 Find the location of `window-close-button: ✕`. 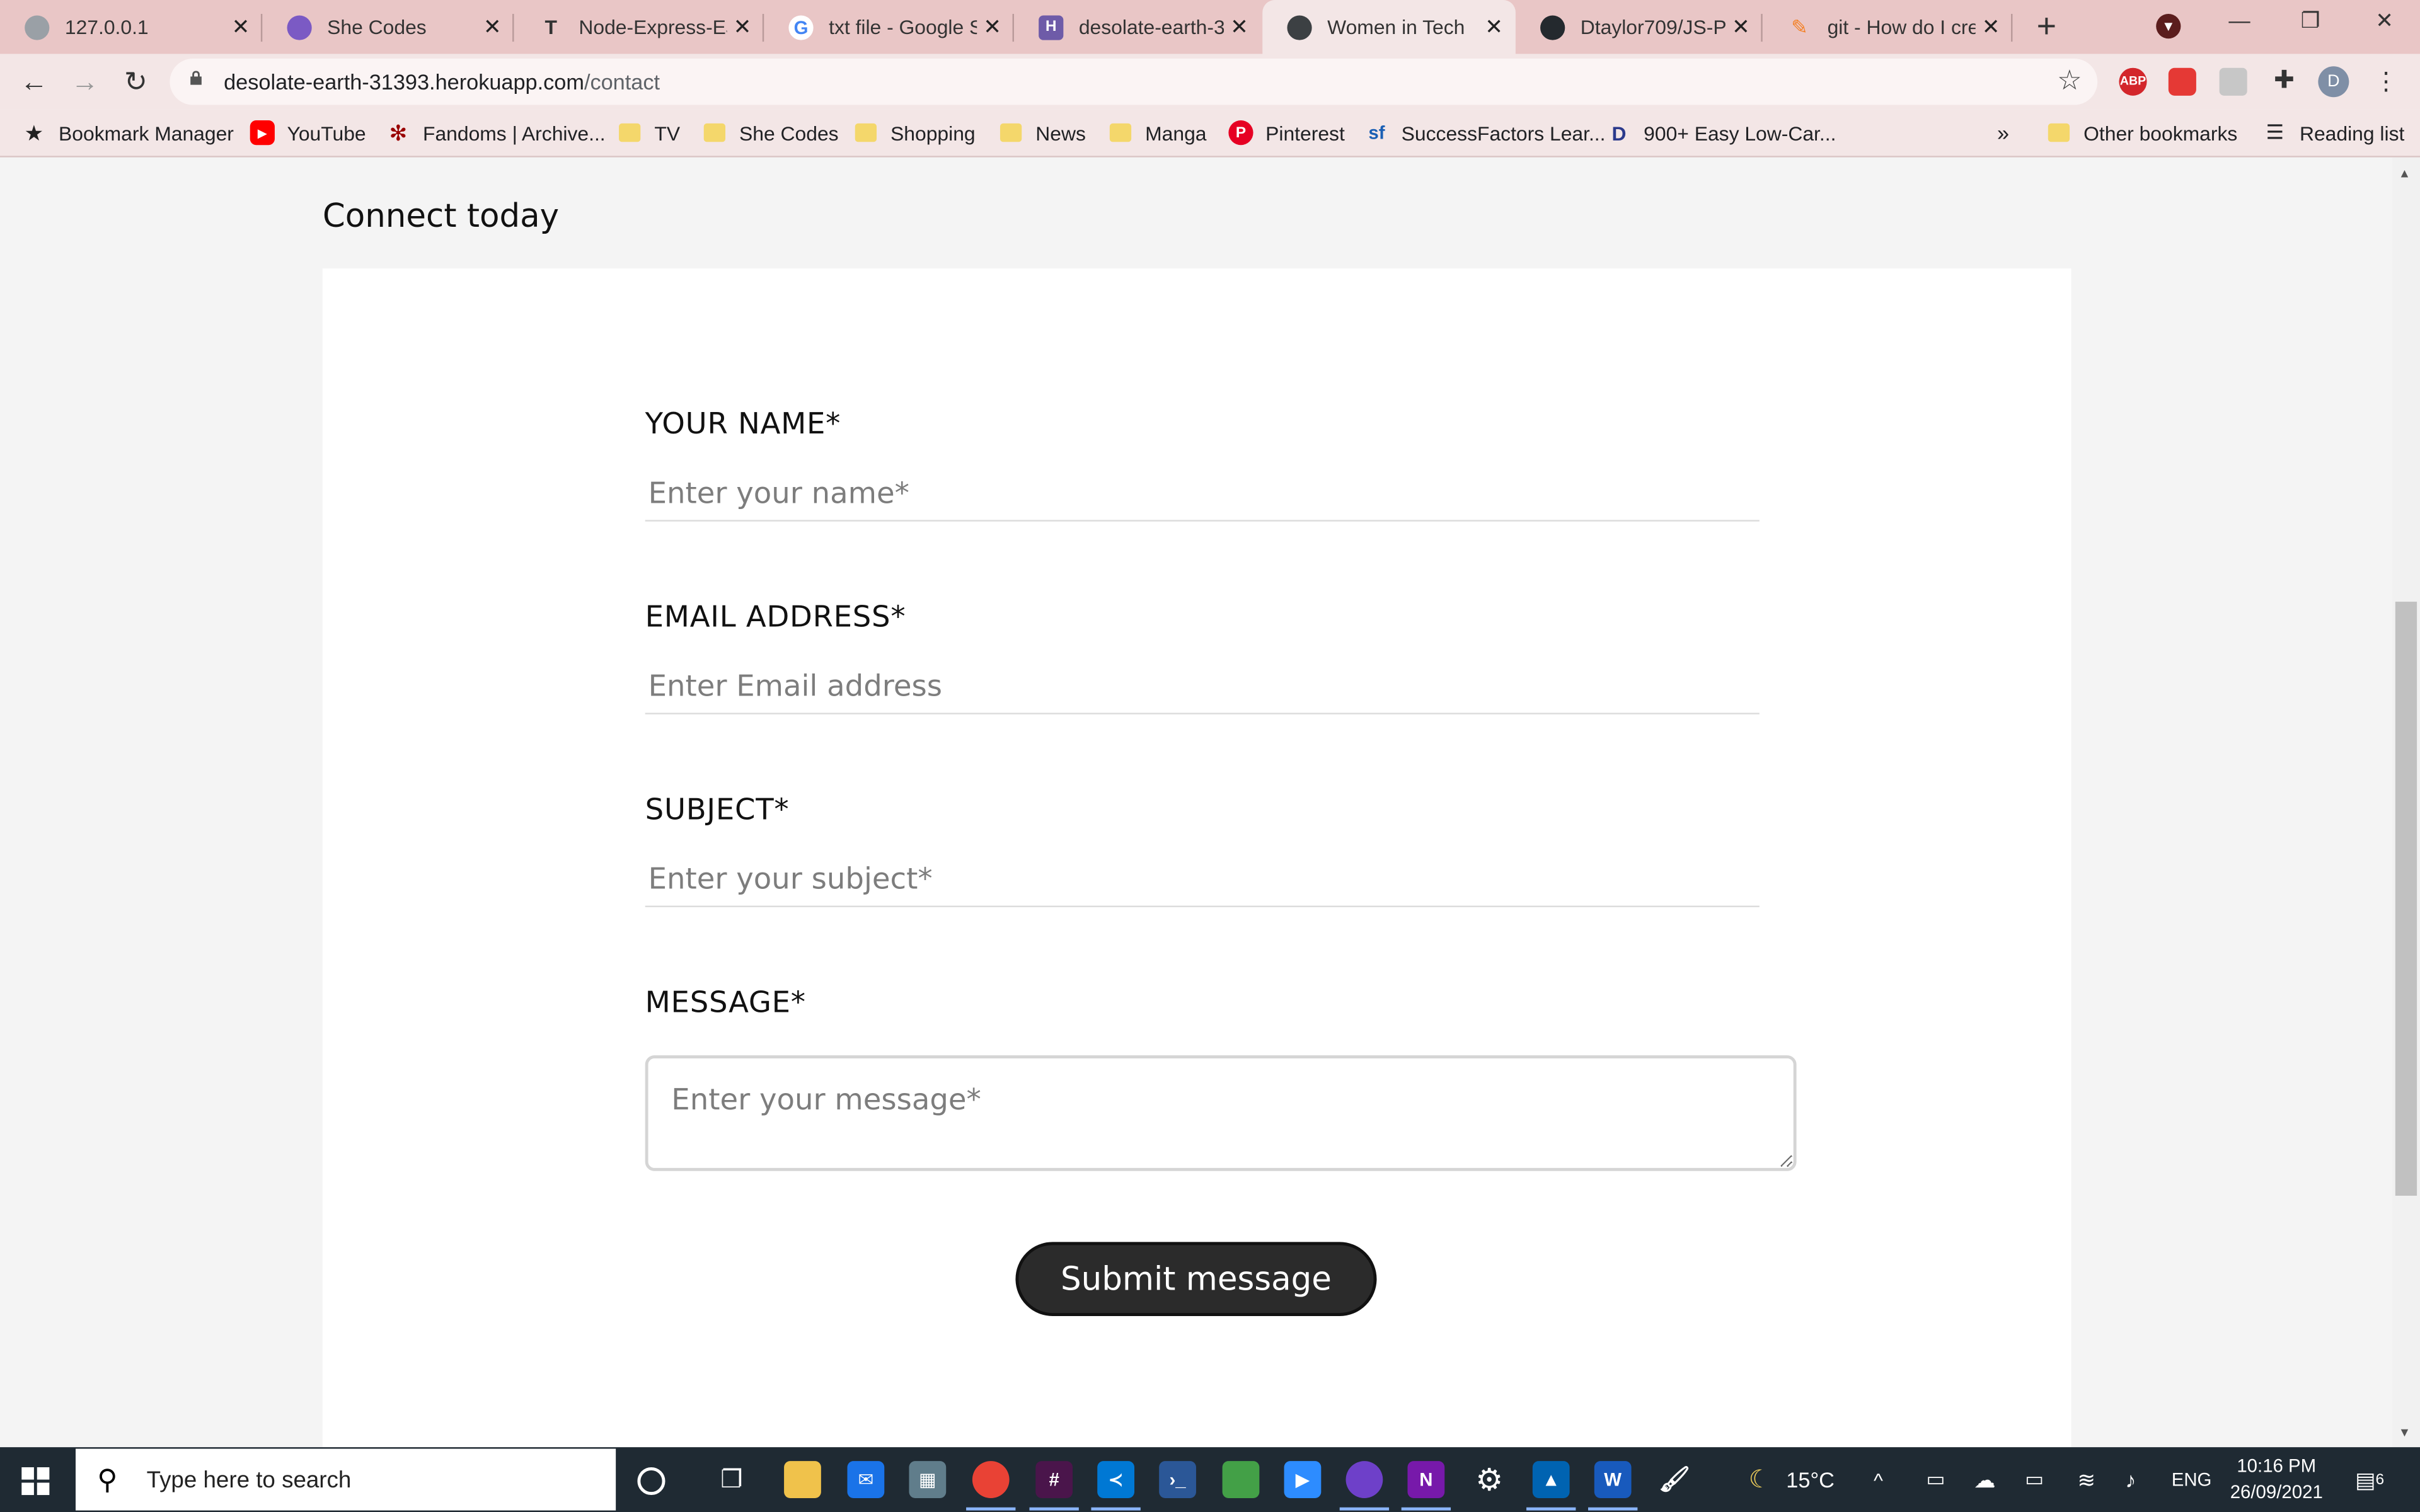

window-close-button: ✕ is located at coordinates (2384, 23).